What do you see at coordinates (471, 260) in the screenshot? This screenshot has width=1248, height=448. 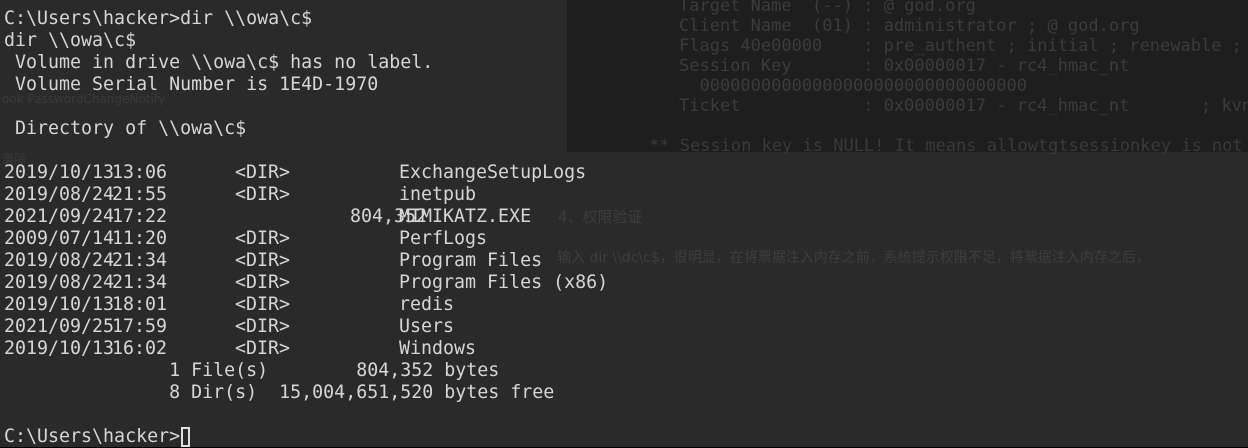 I see `entry-name: Program Files` at bounding box center [471, 260].